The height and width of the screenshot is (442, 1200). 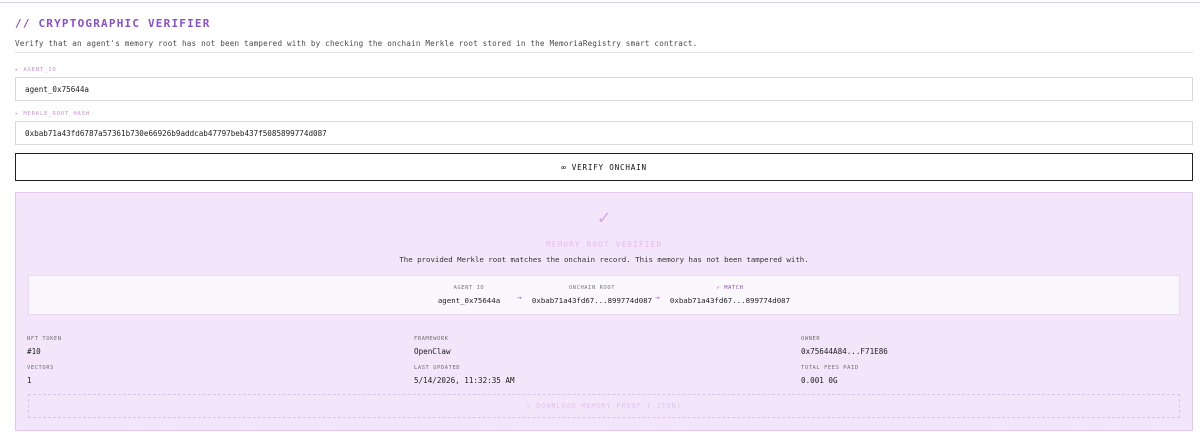 What do you see at coordinates (564, 167) in the screenshot?
I see `chain-link-icon: ∞` at bounding box center [564, 167].